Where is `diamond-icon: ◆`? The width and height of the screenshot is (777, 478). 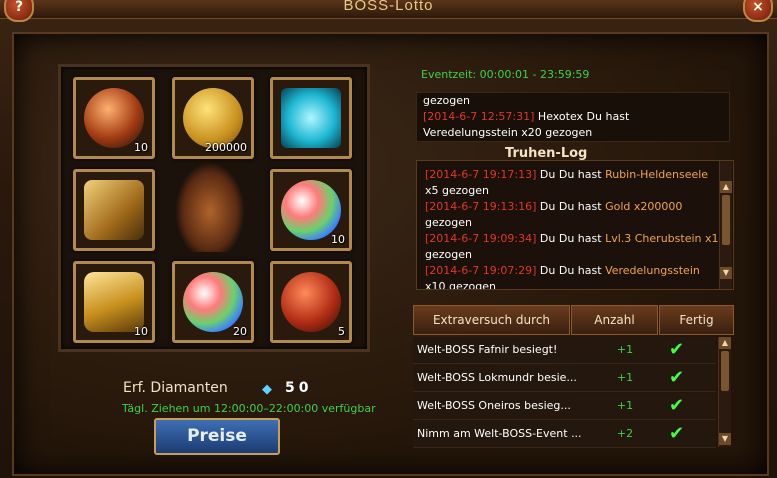
diamond-icon: ◆ is located at coordinates (267, 389).